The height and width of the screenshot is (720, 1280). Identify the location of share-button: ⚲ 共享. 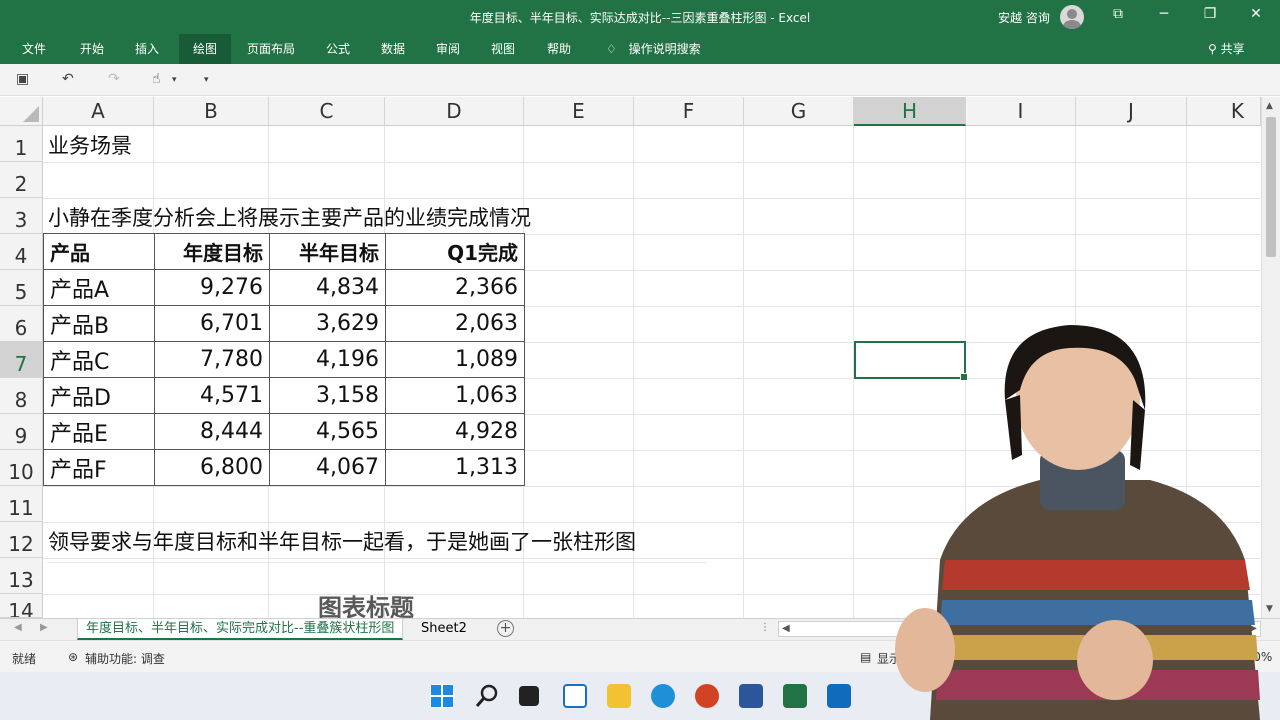
(1226, 49).